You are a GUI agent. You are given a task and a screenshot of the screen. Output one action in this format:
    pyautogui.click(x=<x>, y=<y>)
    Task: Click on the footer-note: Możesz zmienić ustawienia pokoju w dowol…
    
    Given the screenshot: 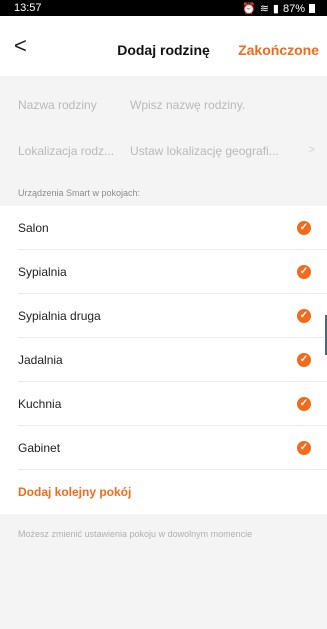 What is the action you would take?
    pyautogui.click(x=135, y=534)
    